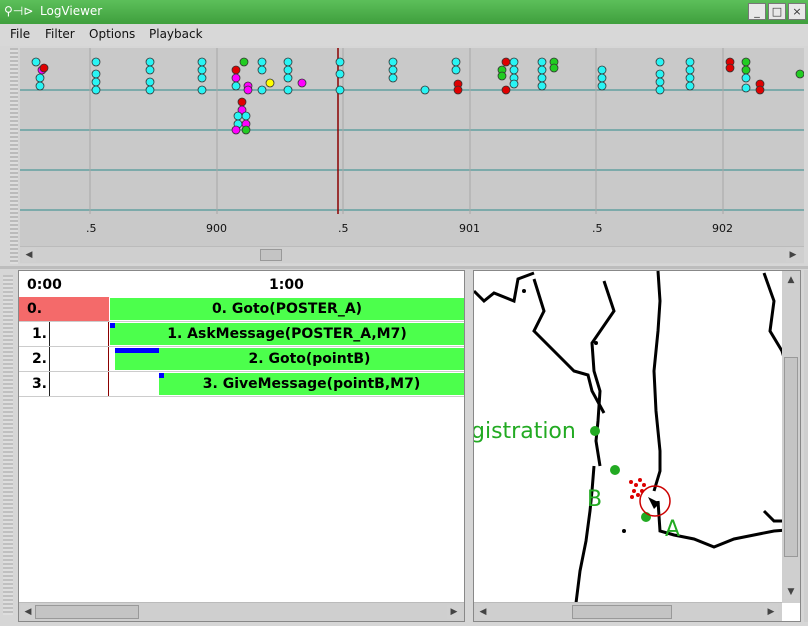 The image size is (808, 626). What do you see at coordinates (176, 34) in the screenshot?
I see `menu-playback: Playback` at bounding box center [176, 34].